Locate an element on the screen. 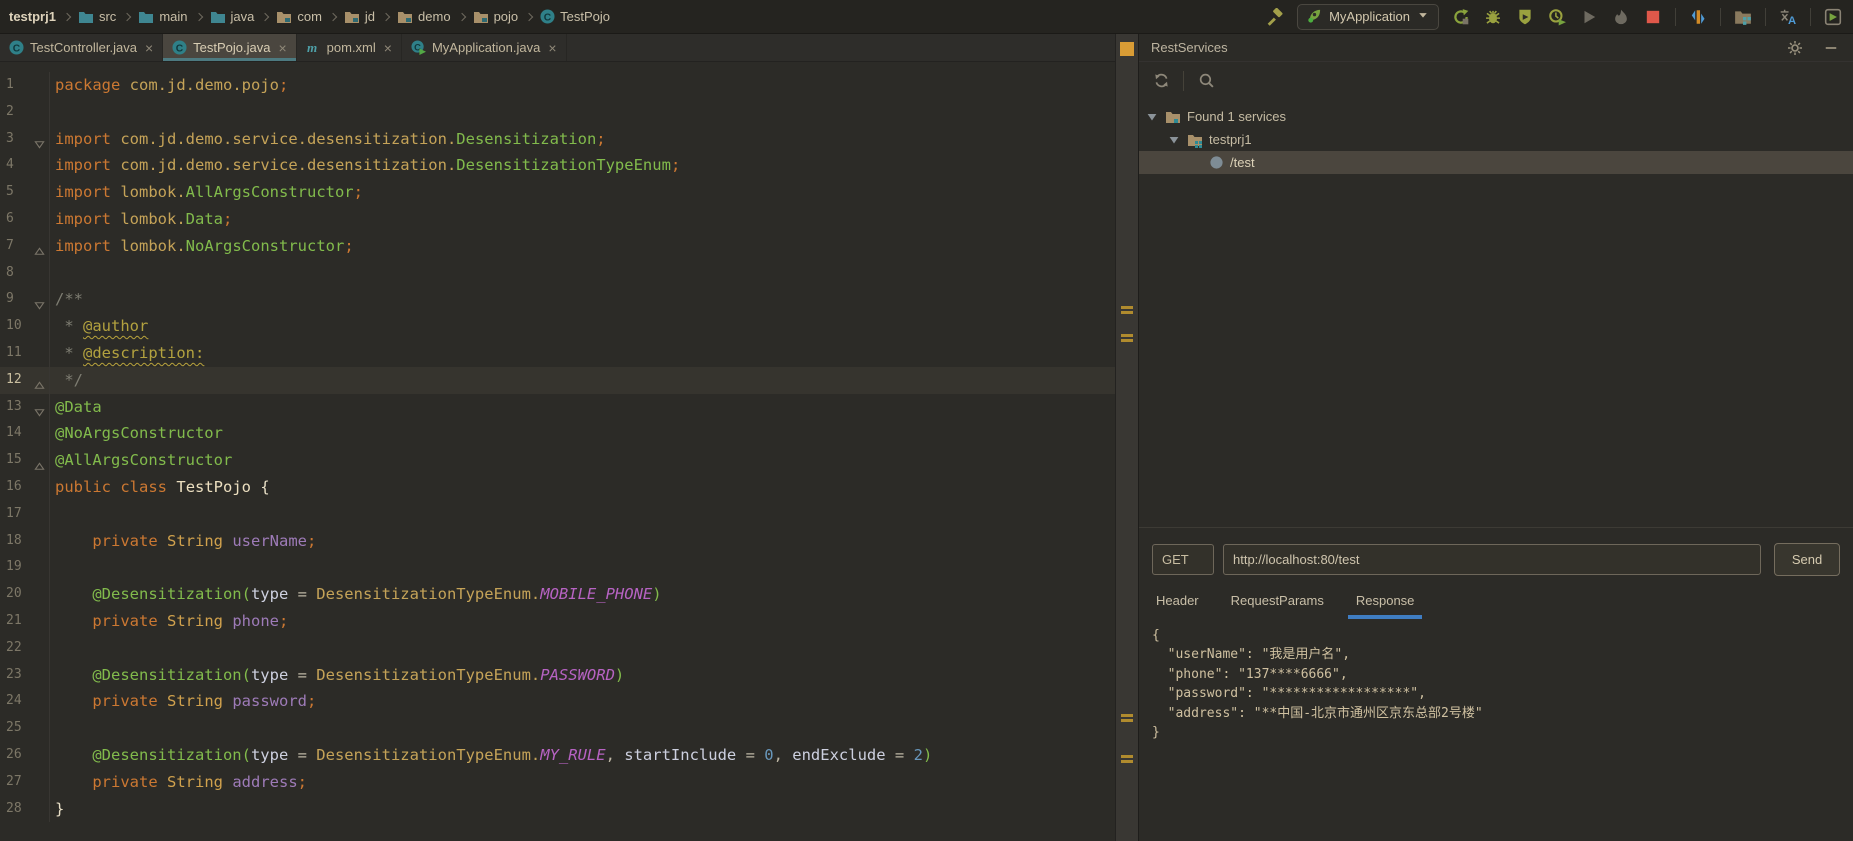 This screenshot has width=1853, height=841. http-method-select: GET is located at coordinates (1183, 559).